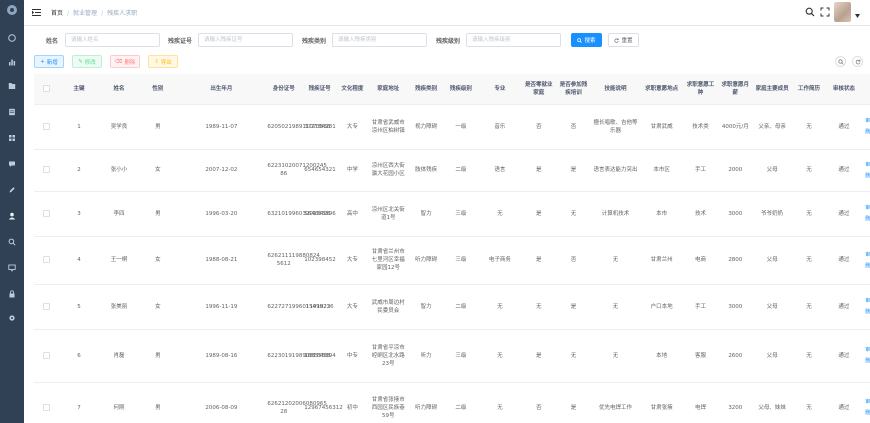 The image size is (870, 423). What do you see at coordinates (352, 127) in the screenshot?
I see `table-cell: 大专` at bounding box center [352, 127].